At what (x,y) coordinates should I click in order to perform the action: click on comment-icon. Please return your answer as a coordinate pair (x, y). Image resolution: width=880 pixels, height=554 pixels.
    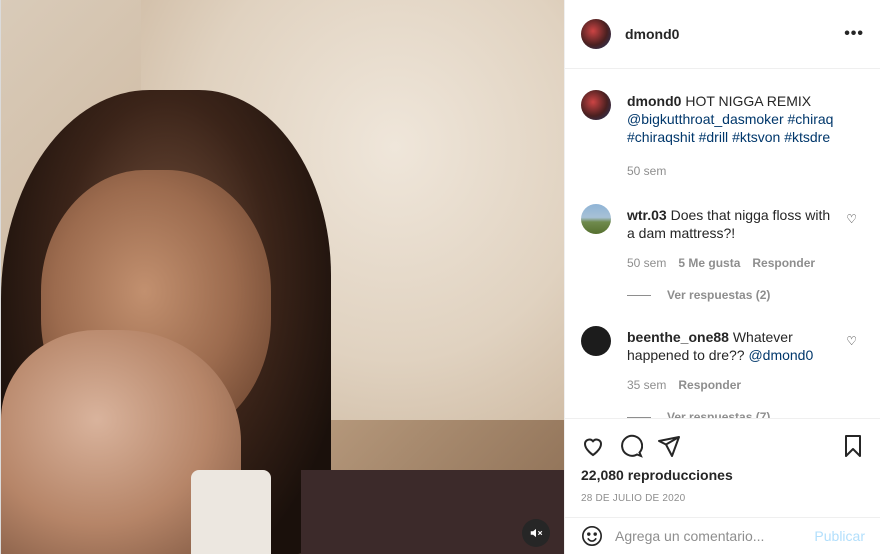
    Looking at the image, I should click on (631, 446).